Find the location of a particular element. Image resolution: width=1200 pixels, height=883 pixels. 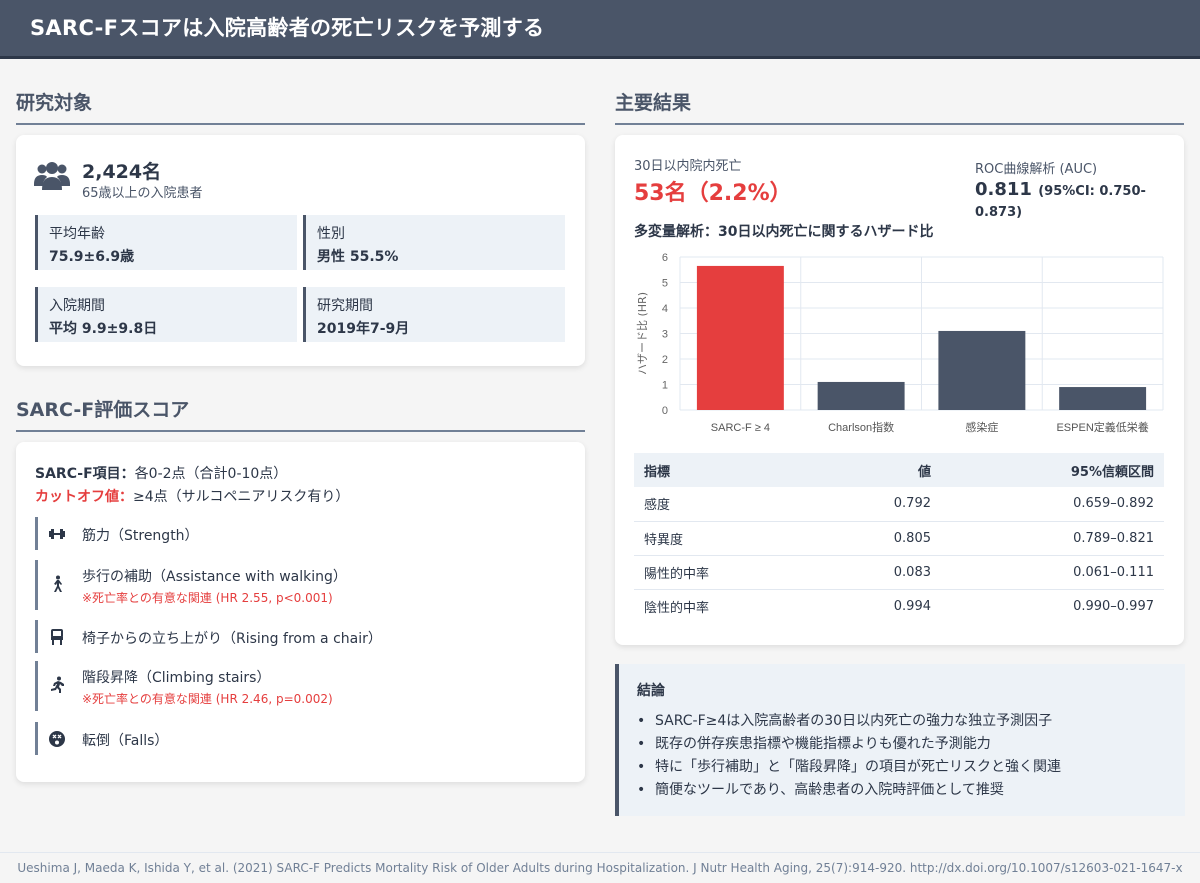

sarcf-item-text: 階段昇降（Climbing stairs） is located at coordinates (176, 678).